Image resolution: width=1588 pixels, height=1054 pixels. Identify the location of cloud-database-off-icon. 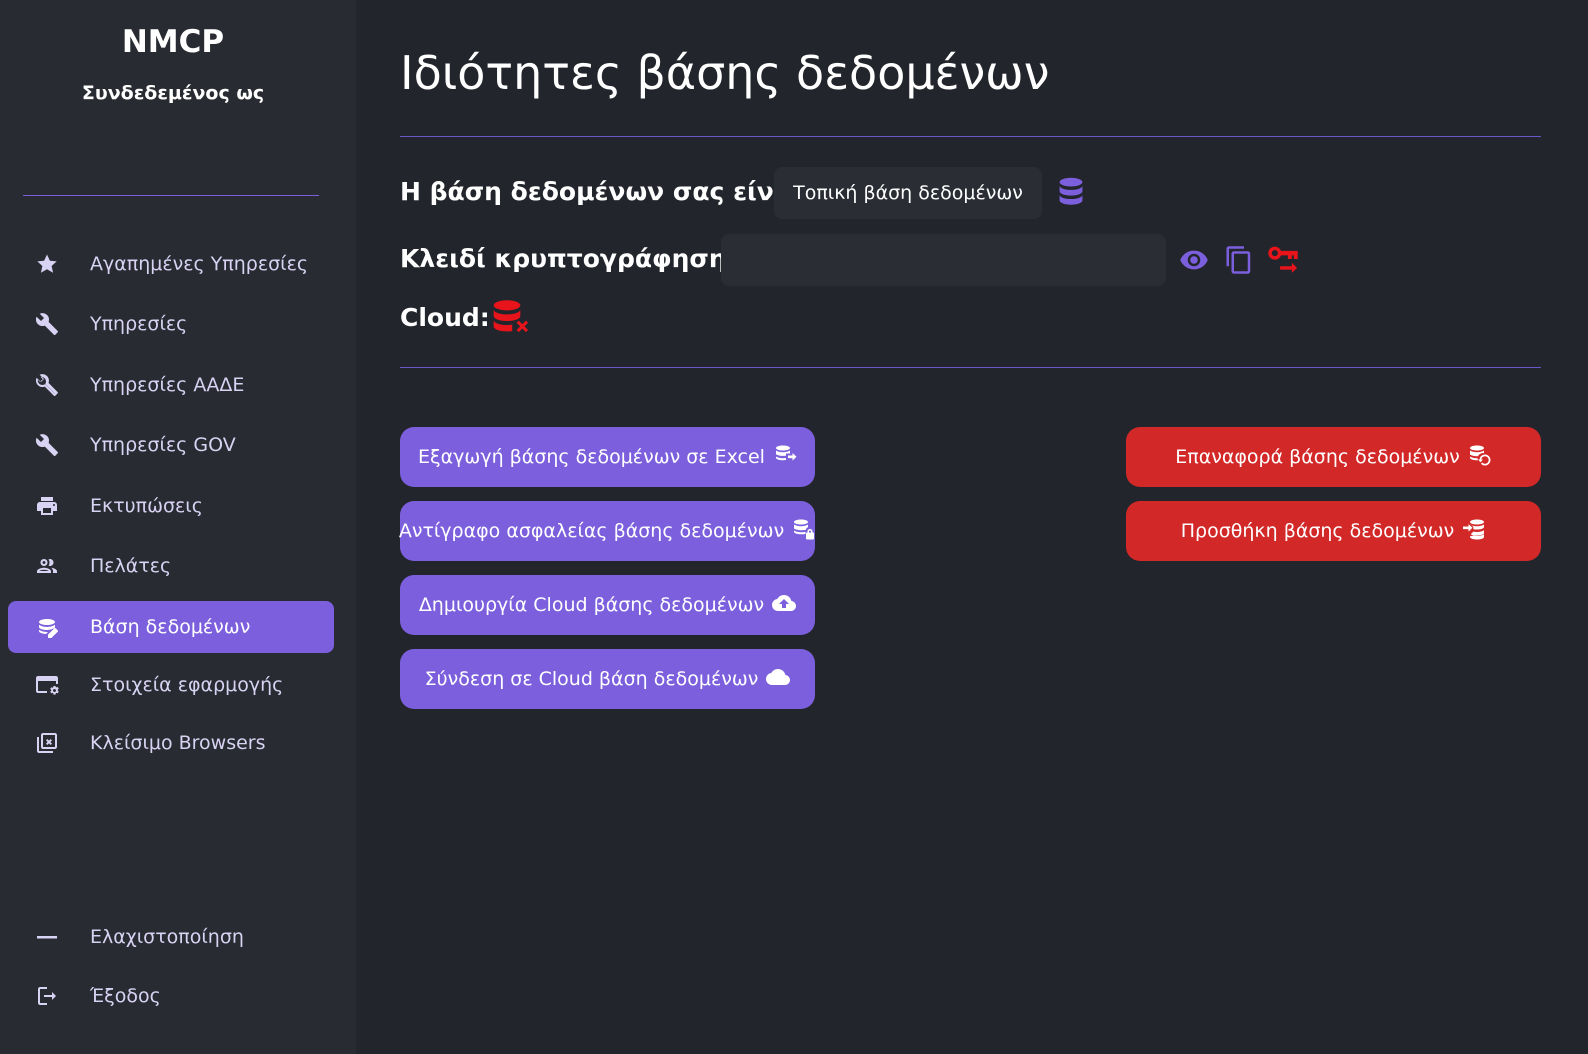
(511, 318).